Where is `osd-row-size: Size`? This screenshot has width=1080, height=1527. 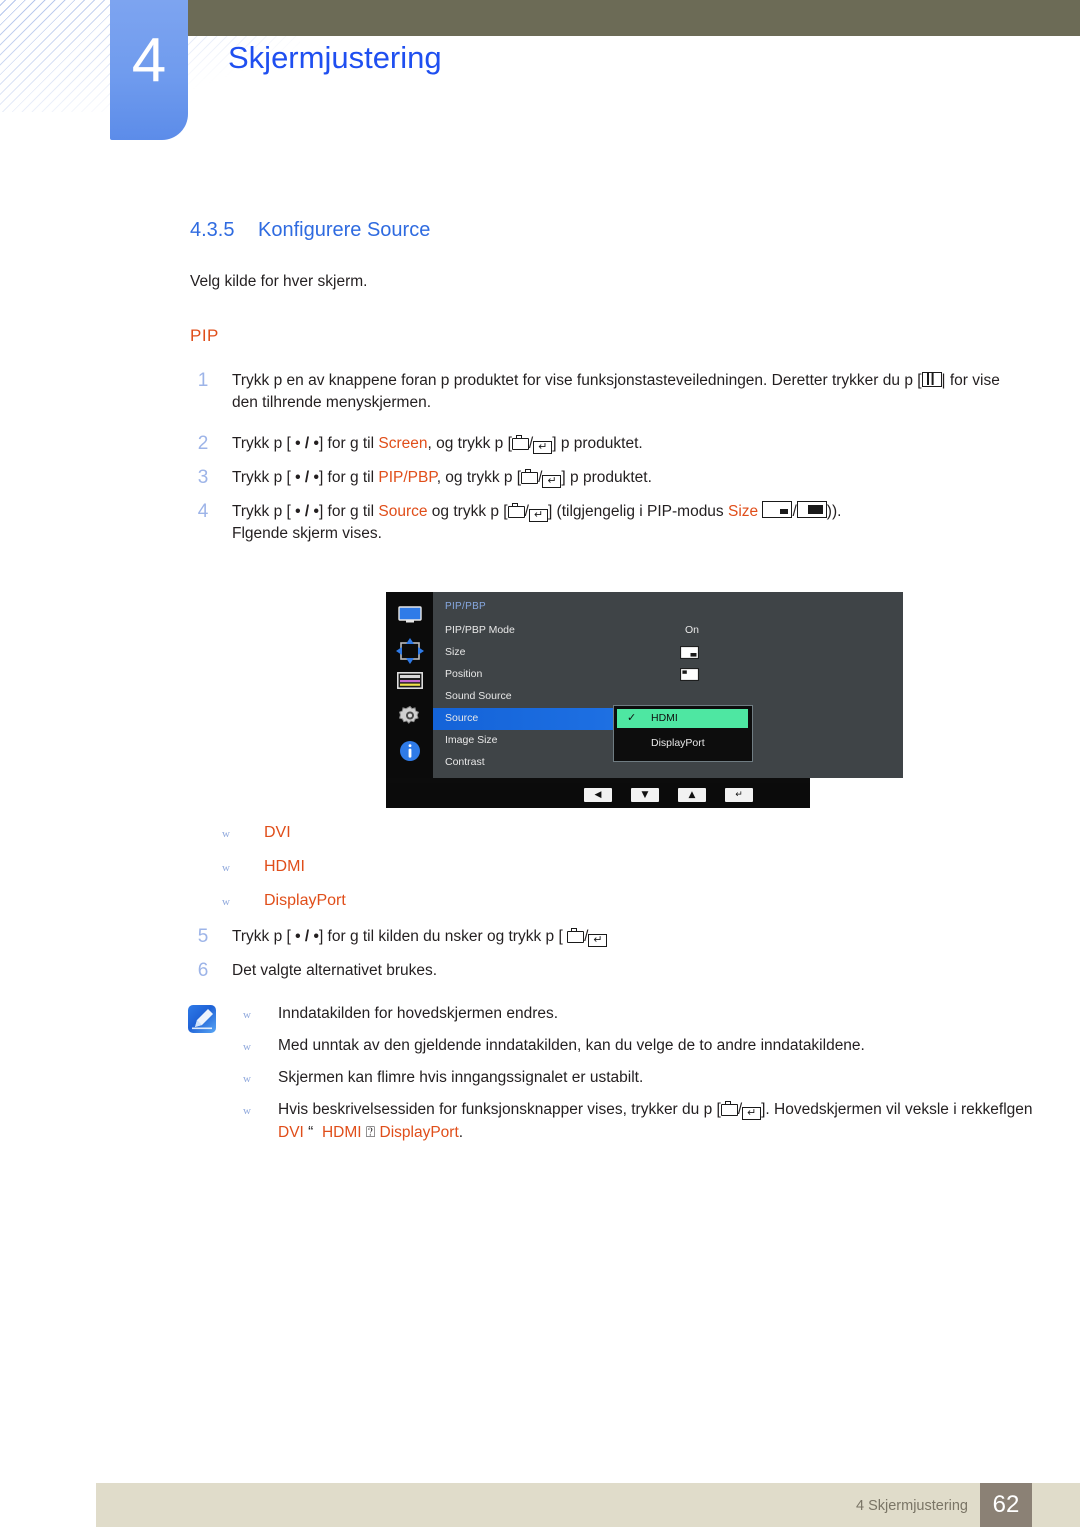 osd-row-size: Size is located at coordinates (573, 653).